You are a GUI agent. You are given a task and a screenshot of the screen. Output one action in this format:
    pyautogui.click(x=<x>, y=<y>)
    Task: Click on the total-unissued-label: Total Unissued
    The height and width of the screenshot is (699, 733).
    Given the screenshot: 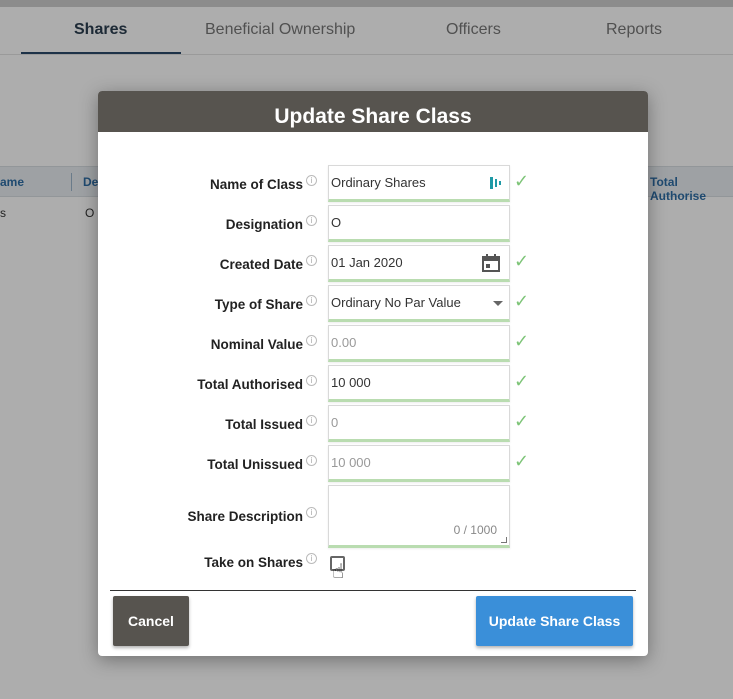 What is the action you would take?
    pyautogui.click(x=255, y=464)
    